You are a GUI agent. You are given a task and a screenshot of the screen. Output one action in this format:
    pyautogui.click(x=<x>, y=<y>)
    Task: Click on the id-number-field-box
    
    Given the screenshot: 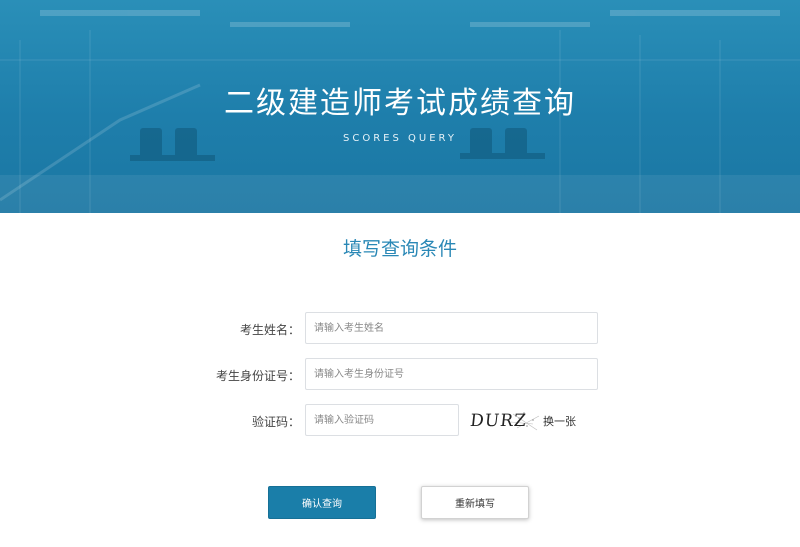 What is the action you would take?
    pyautogui.click(x=451, y=374)
    